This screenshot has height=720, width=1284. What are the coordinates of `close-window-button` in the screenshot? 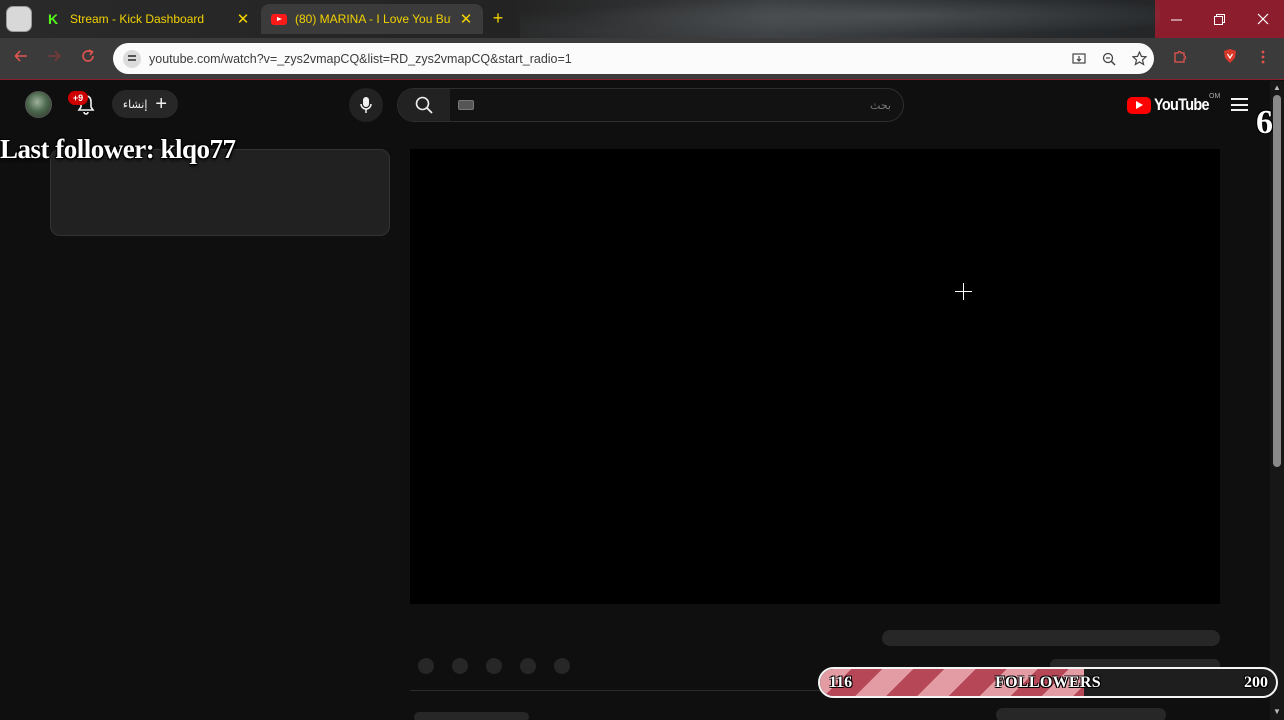 It's located at (1262, 19).